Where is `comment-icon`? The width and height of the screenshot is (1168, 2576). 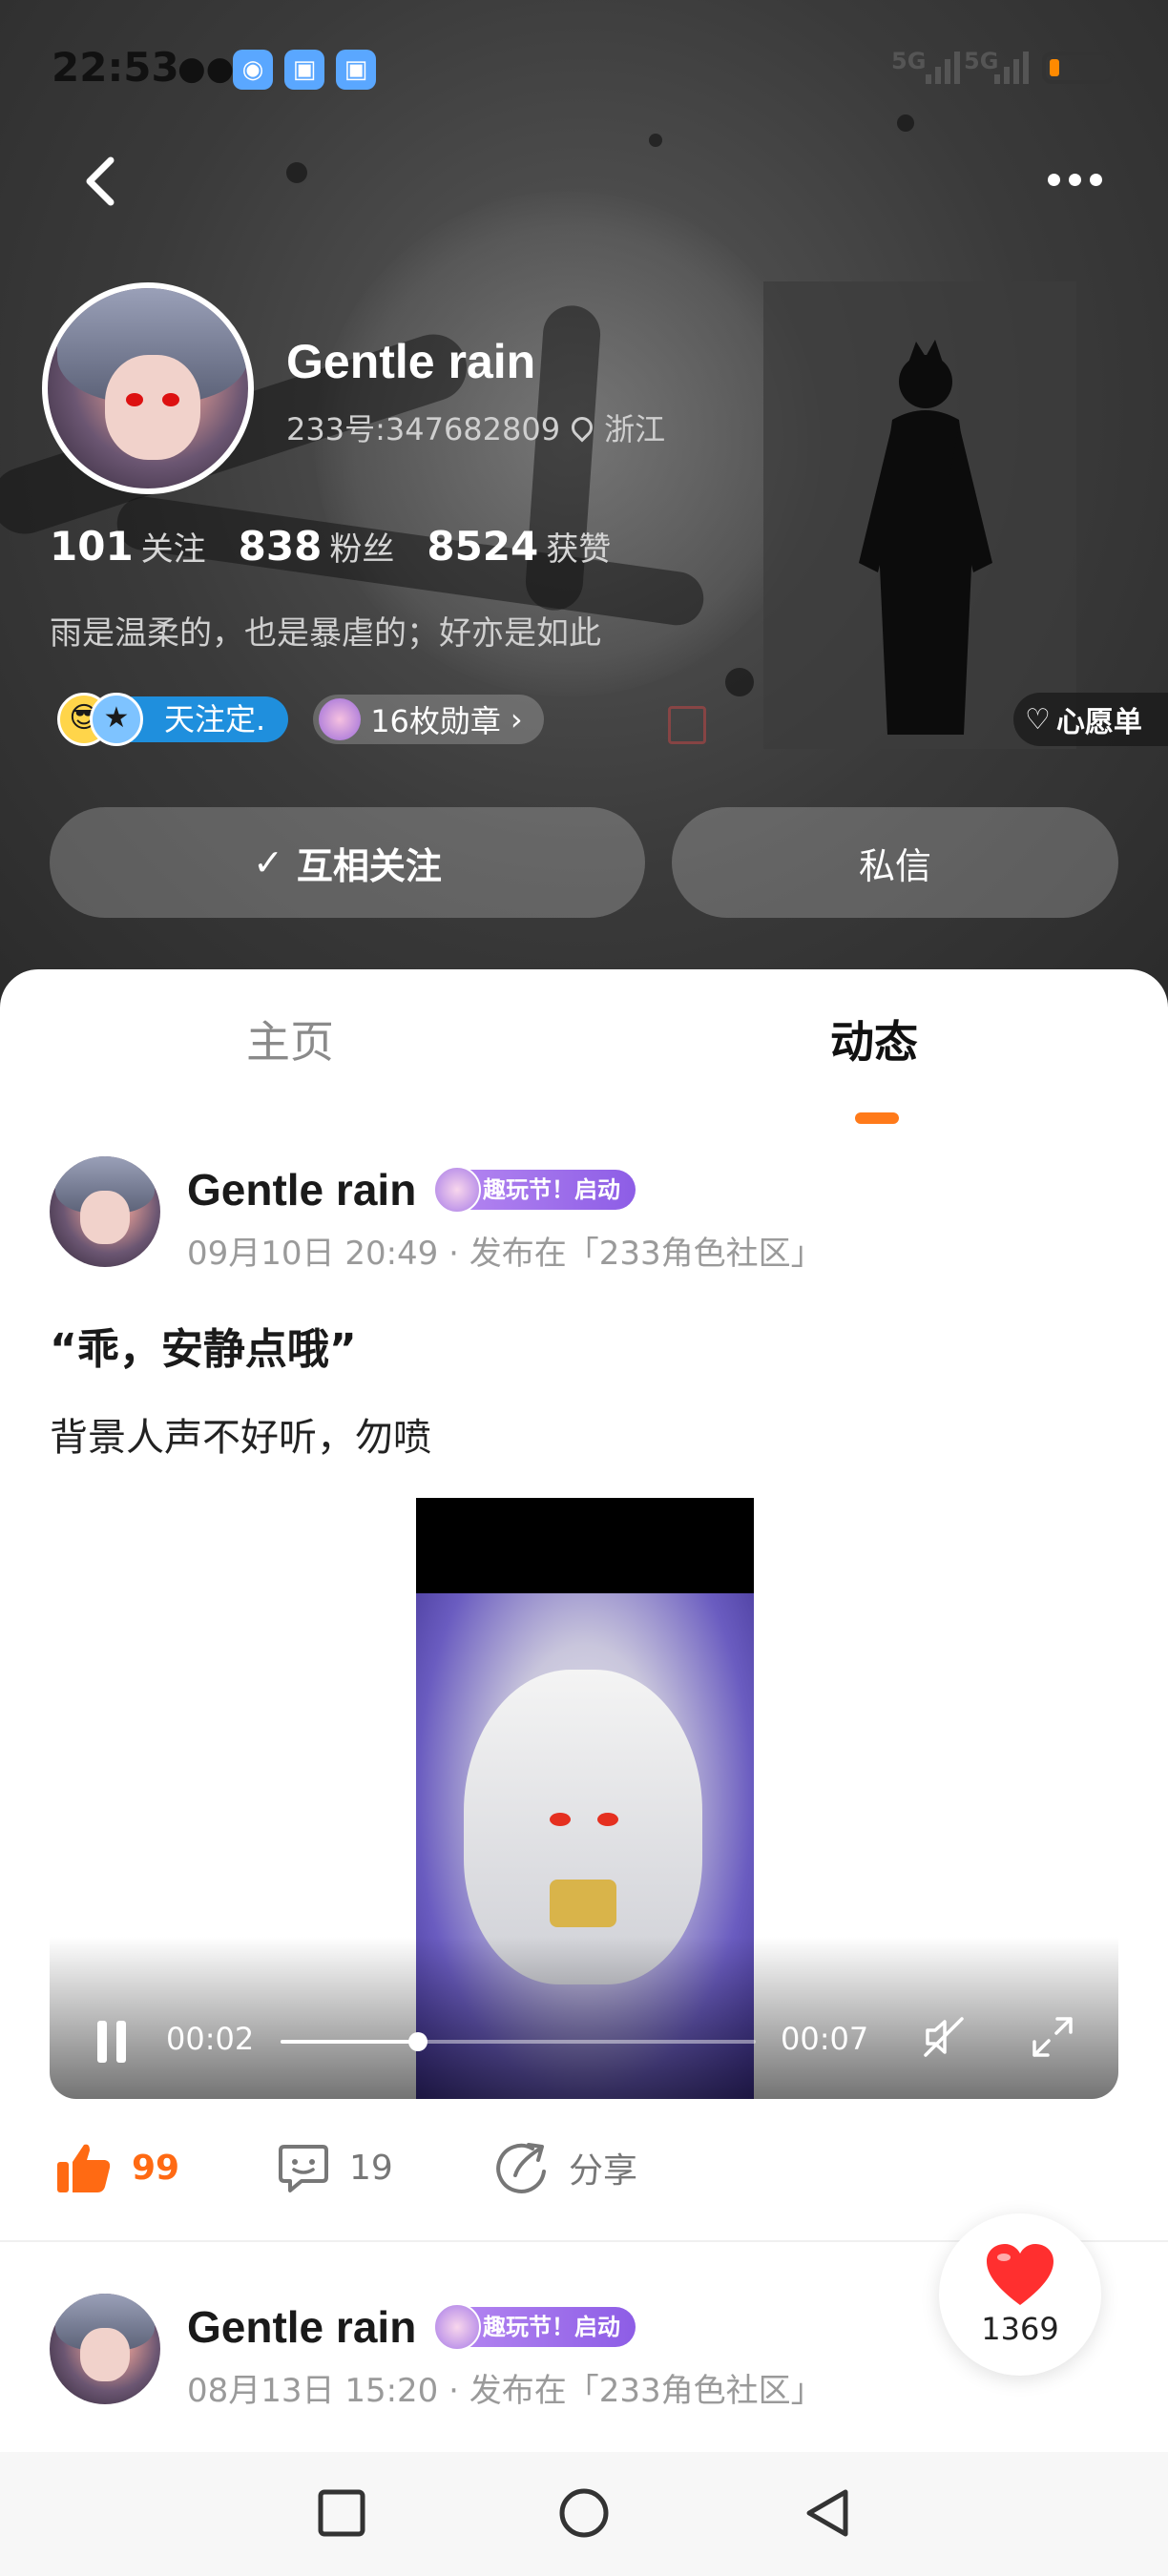 comment-icon is located at coordinates (303, 2168).